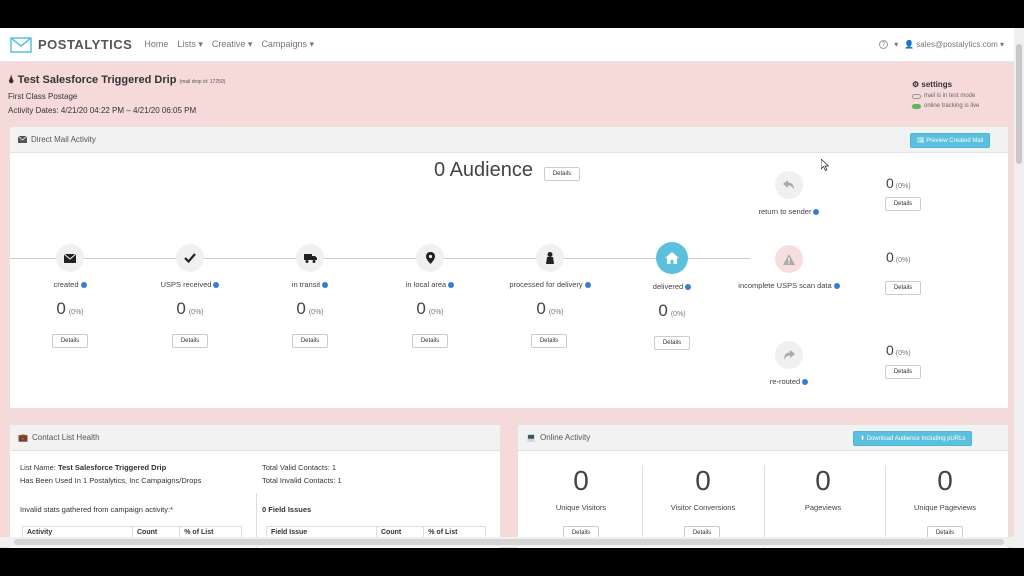 The image size is (1024, 576). Describe the element at coordinates (190, 341) in the screenshot. I see `usps-received-details-button: Details` at that location.